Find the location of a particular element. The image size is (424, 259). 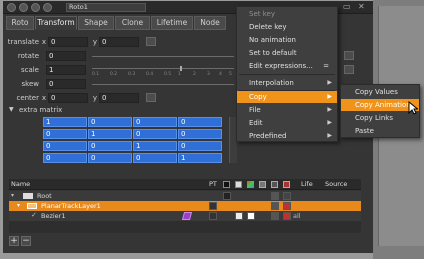

tab-node: Node is located at coordinates (210, 23).